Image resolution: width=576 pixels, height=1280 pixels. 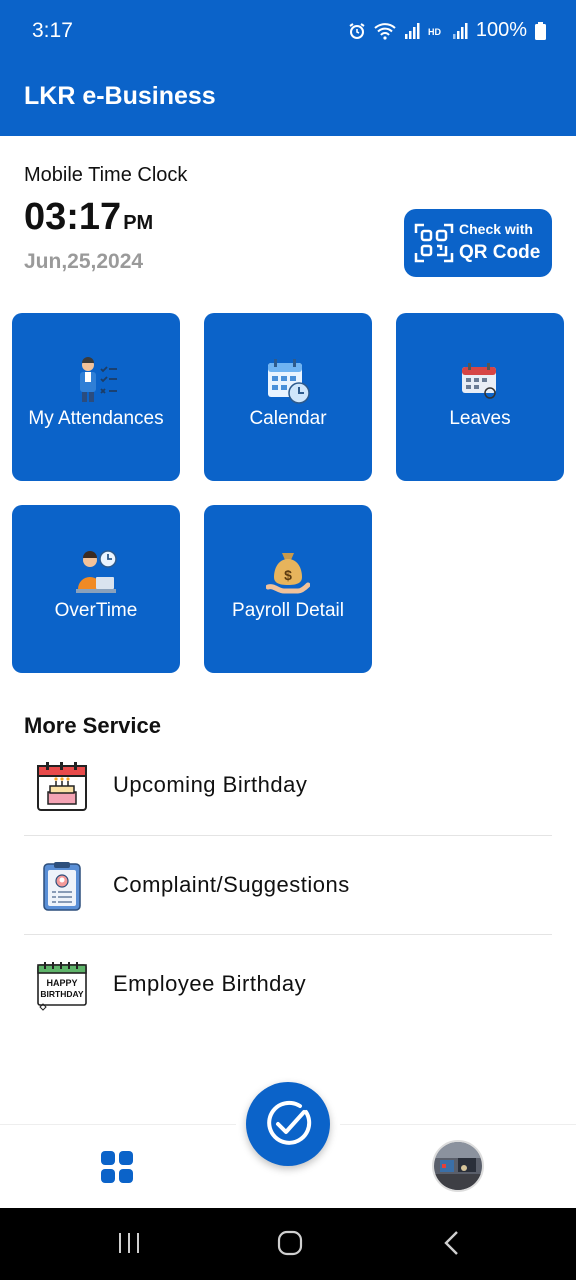 I want to click on list-item-label: Employee Birthday, so click(x=210, y=983).